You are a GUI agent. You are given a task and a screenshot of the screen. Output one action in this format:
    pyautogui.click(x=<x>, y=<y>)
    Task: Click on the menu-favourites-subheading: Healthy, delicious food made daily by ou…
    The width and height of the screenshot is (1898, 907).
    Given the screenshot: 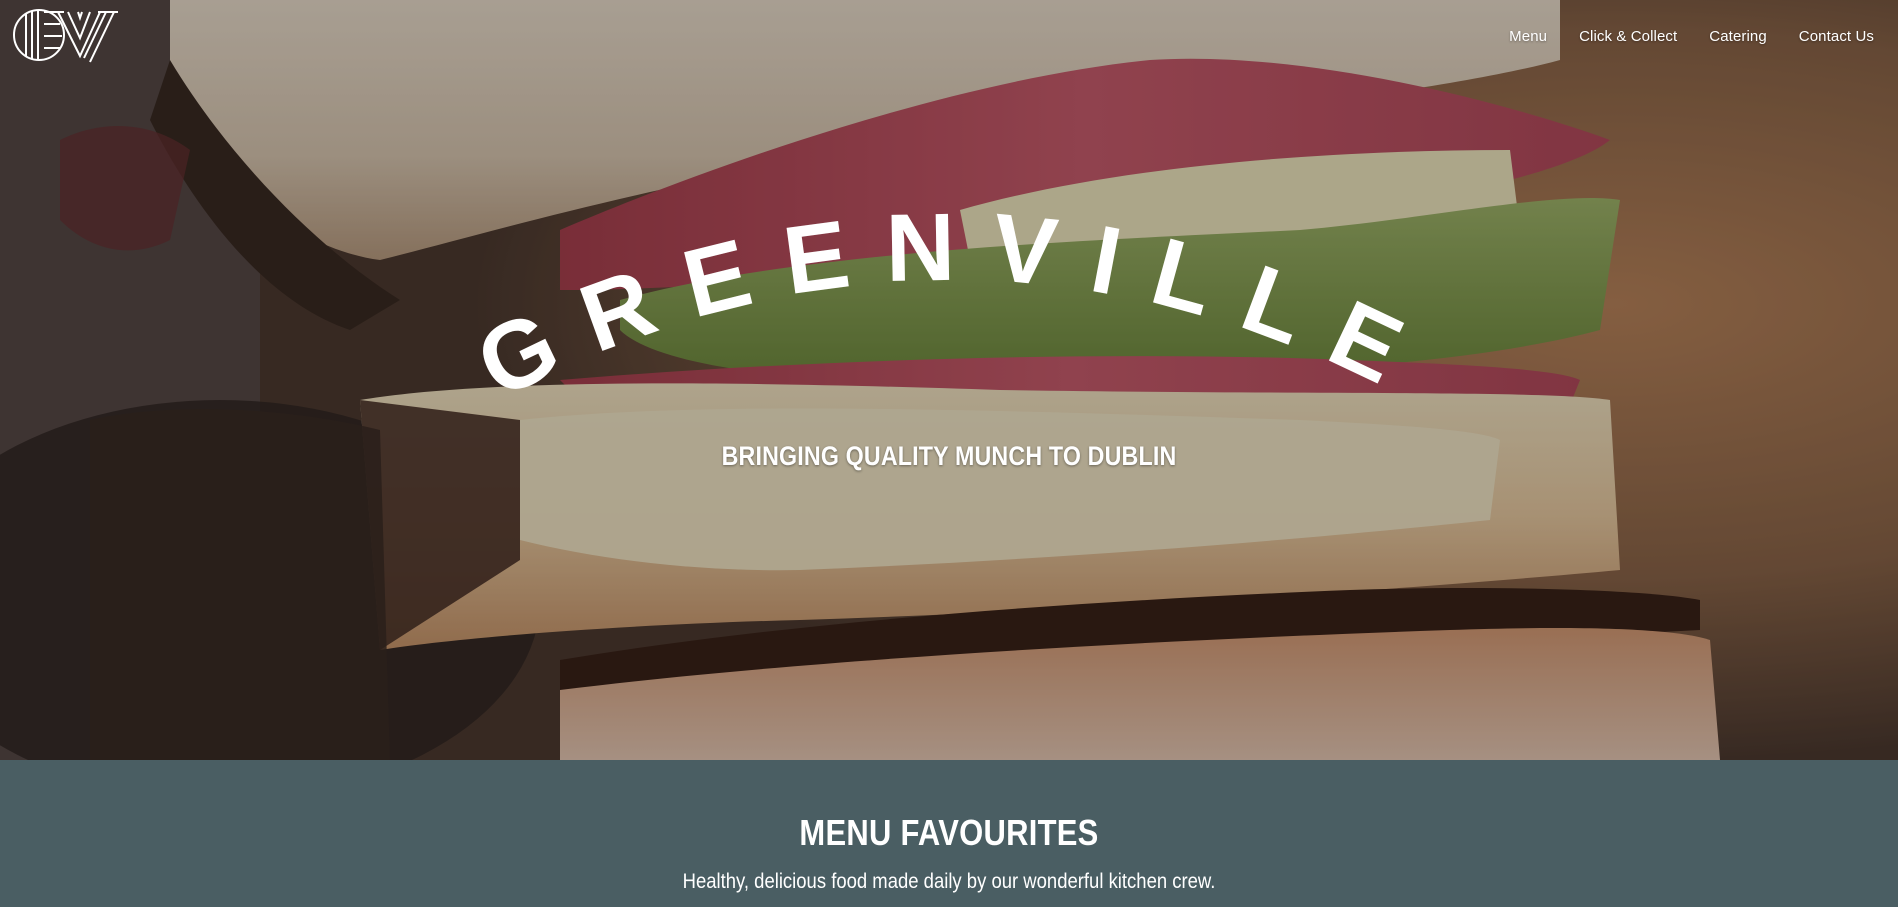 What is the action you would take?
    pyautogui.click(x=949, y=881)
    